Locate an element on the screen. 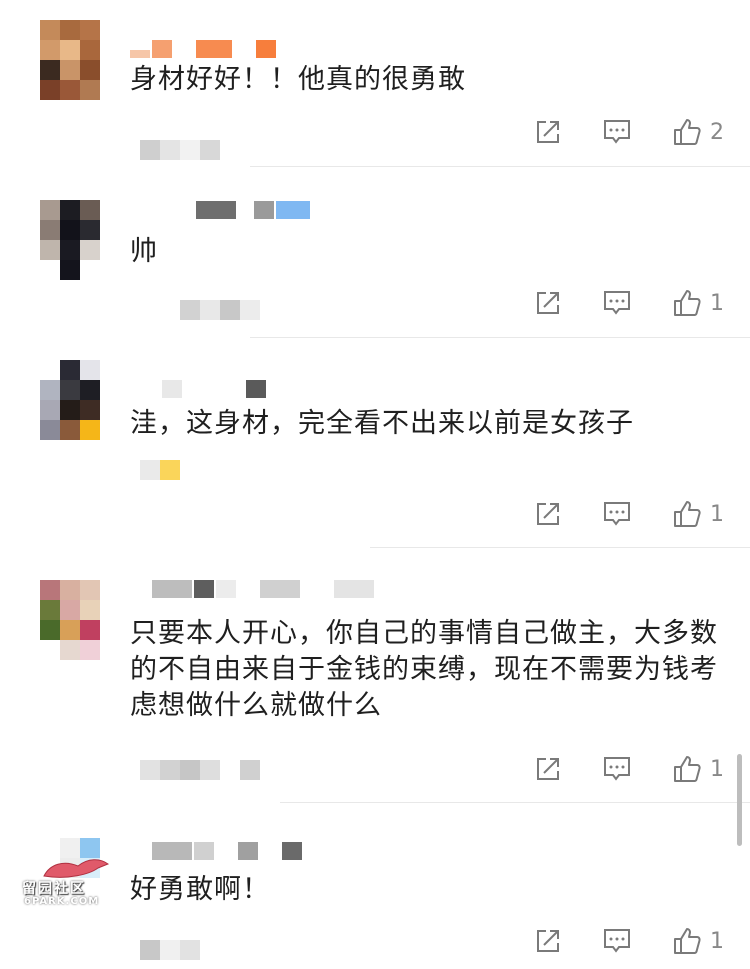 The width and height of the screenshot is (750, 969). comment-text: 帅 is located at coordinates (144, 251).